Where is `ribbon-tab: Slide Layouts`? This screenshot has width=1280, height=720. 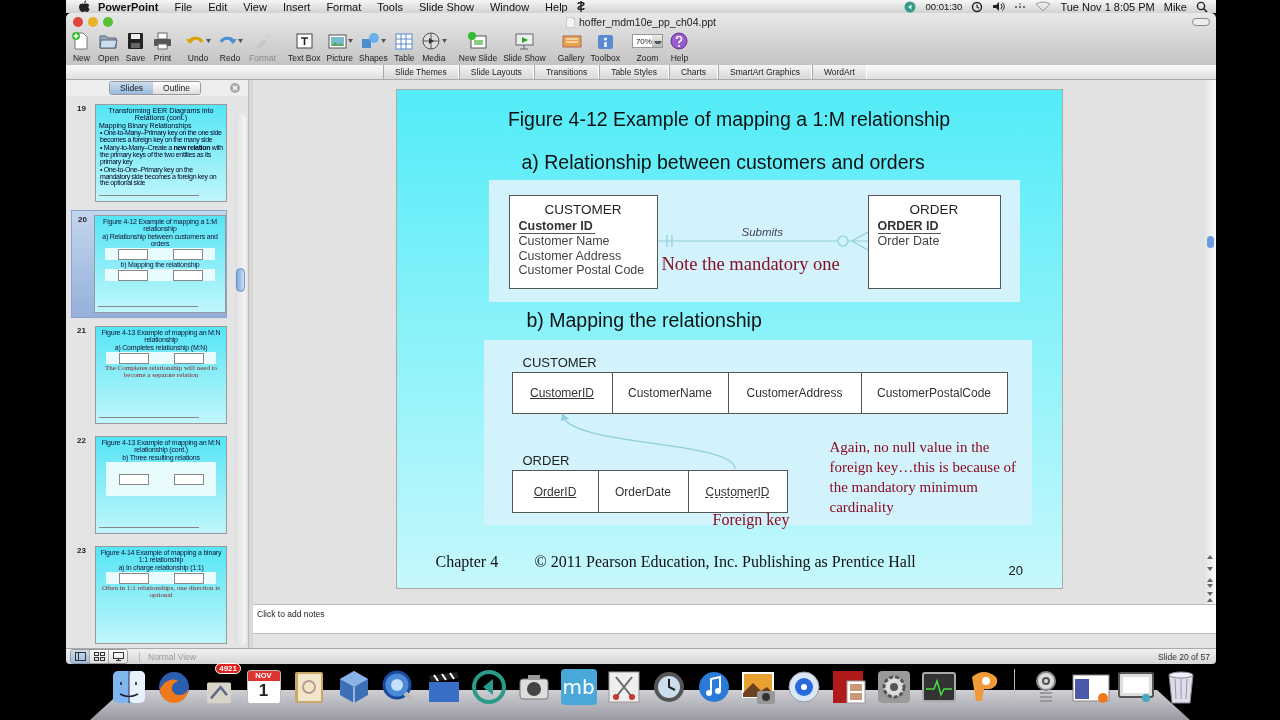 ribbon-tab: Slide Layouts is located at coordinates (496, 72).